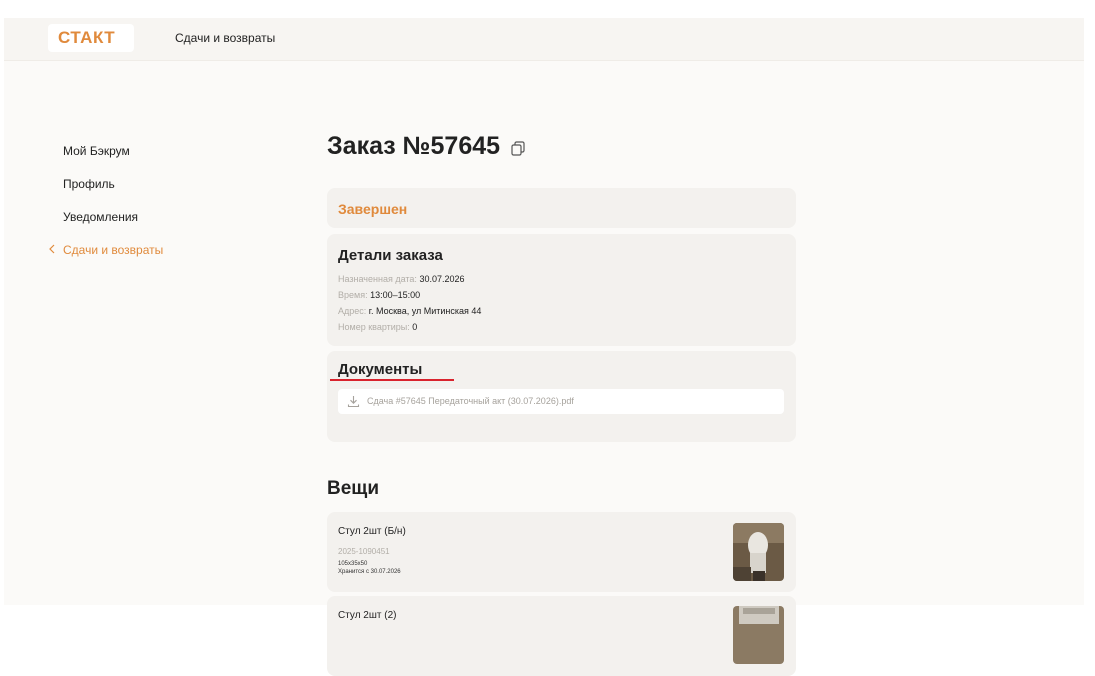 The image size is (1095, 676). Describe the element at coordinates (91, 38) in the screenshot. I see `logo: СТАКТ` at that location.